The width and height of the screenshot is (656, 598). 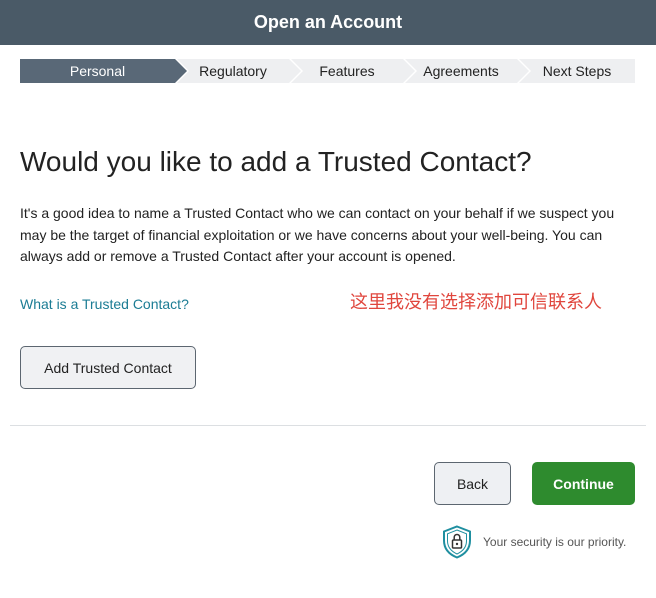 What do you see at coordinates (104, 304) in the screenshot?
I see `trusted-contact-help-link: What is a Trusted Contact?` at bounding box center [104, 304].